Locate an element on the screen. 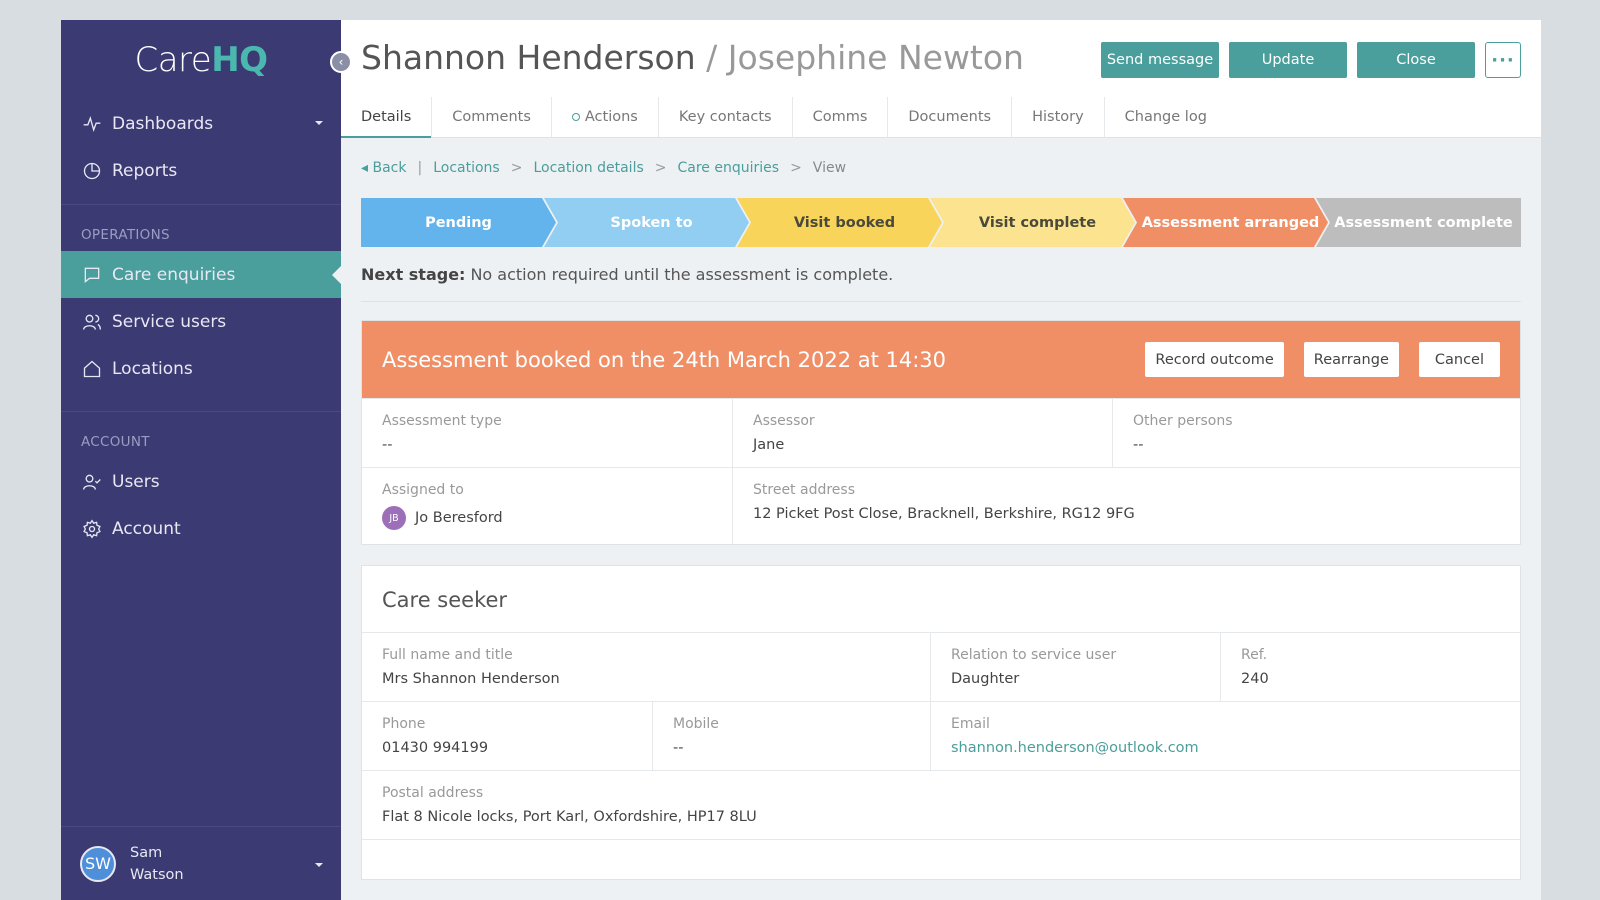 The image size is (1600, 900). send-message-button: Send message is located at coordinates (1160, 60).